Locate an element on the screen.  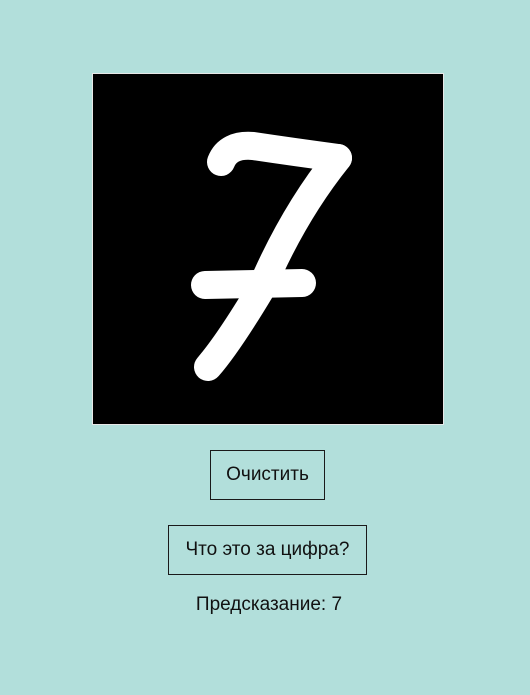
prediction-value: 7 is located at coordinates (337, 604).